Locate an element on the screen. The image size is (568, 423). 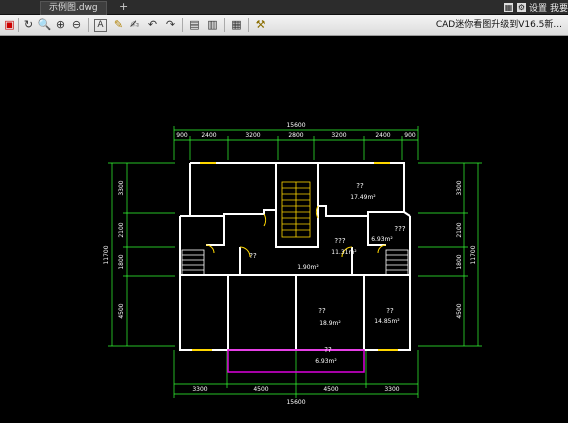
settings-icon: ⚒ is located at coordinates (260, 24).